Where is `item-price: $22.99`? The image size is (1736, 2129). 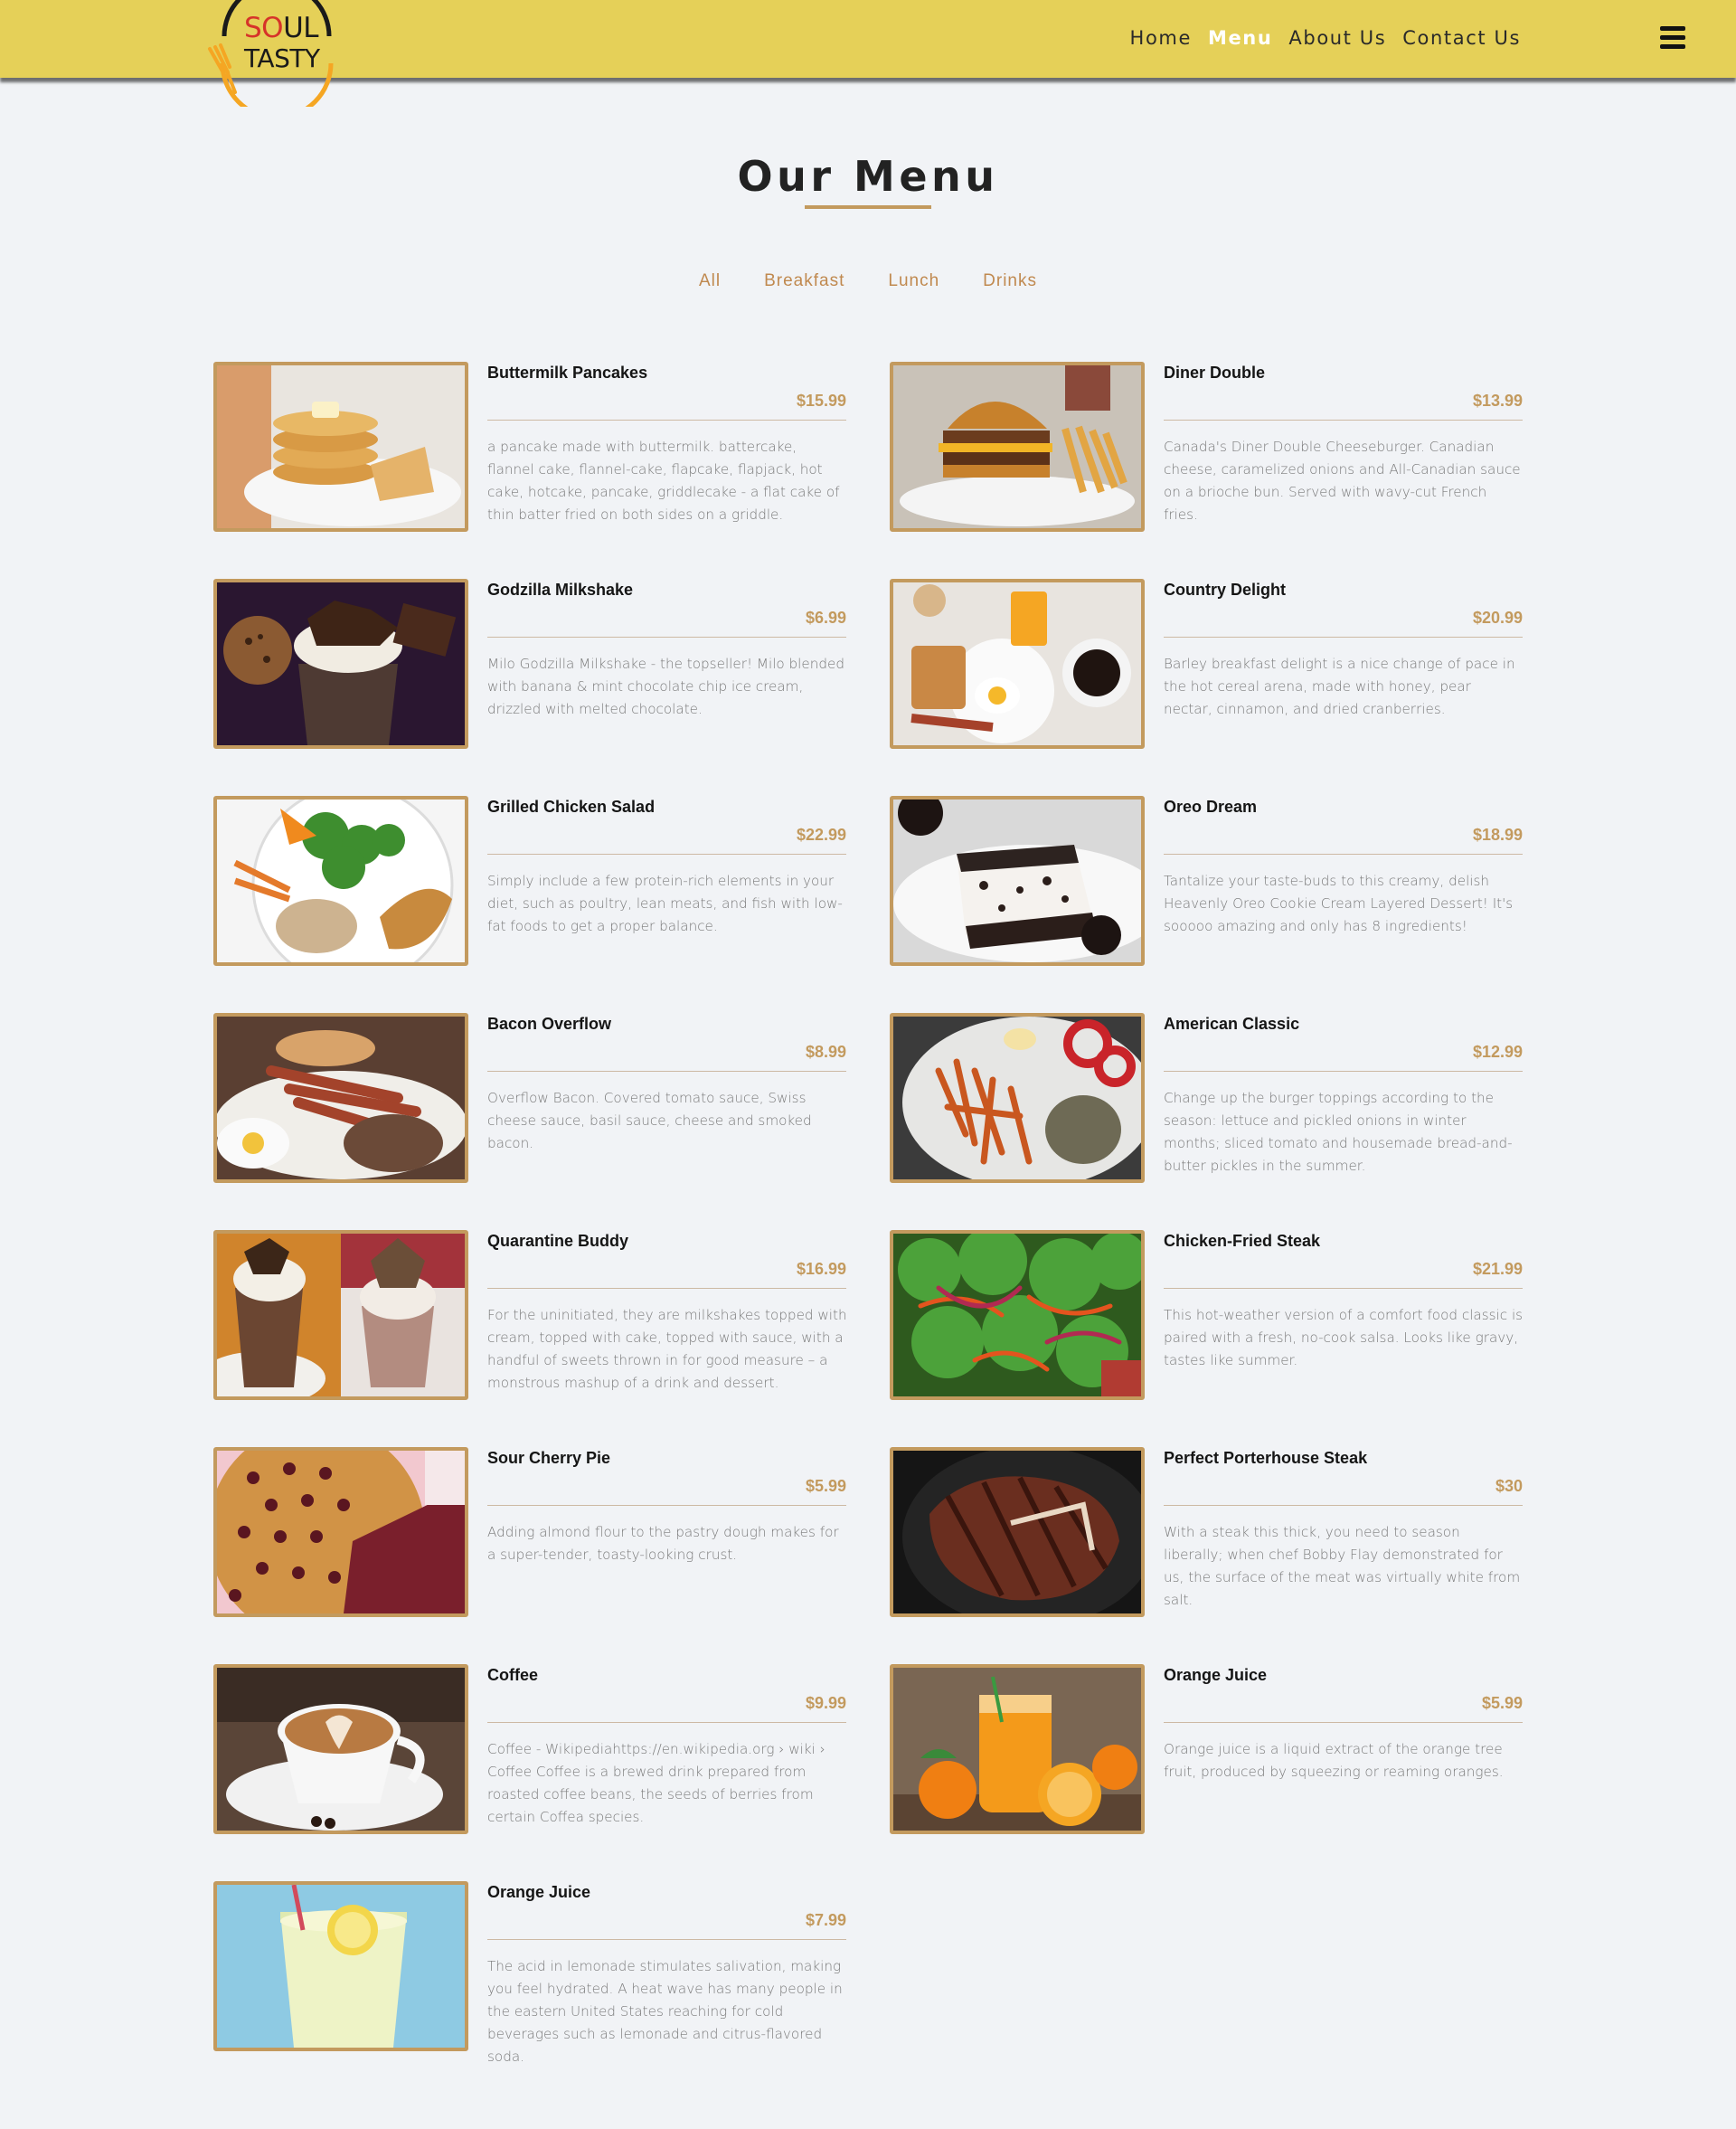
item-price: $22.99 is located at coordinates (667, 840).